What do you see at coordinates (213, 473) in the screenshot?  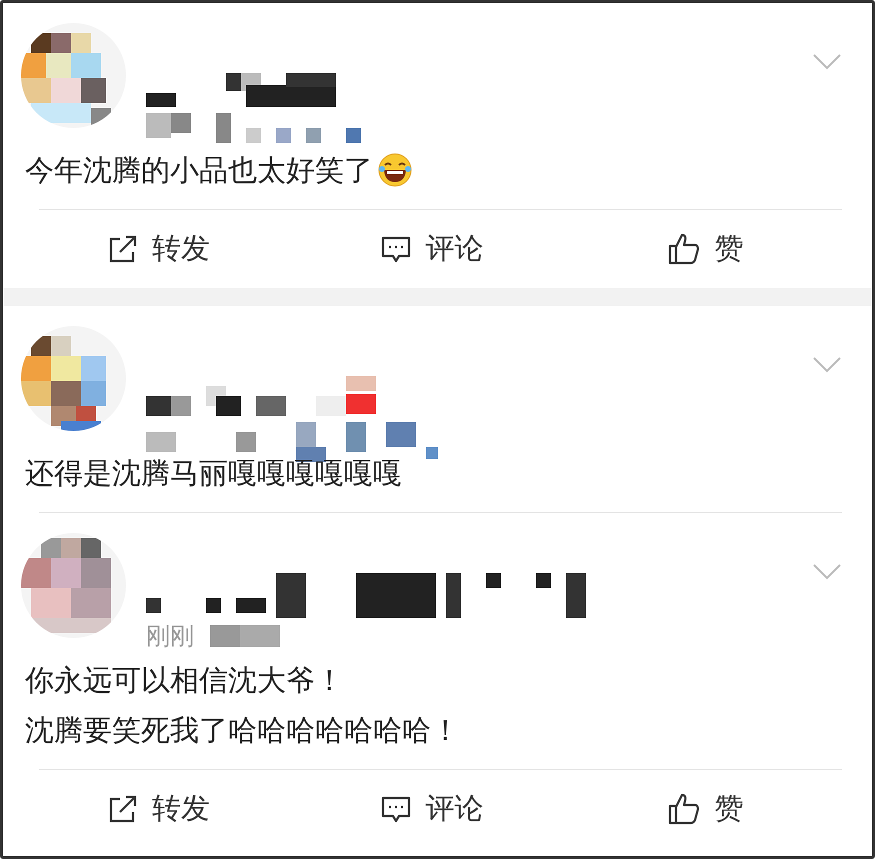 I see `post-text: 还得是沈腾马丽嘎嘎嘎嘎嘎嘎` at bounding box center [213, 473].